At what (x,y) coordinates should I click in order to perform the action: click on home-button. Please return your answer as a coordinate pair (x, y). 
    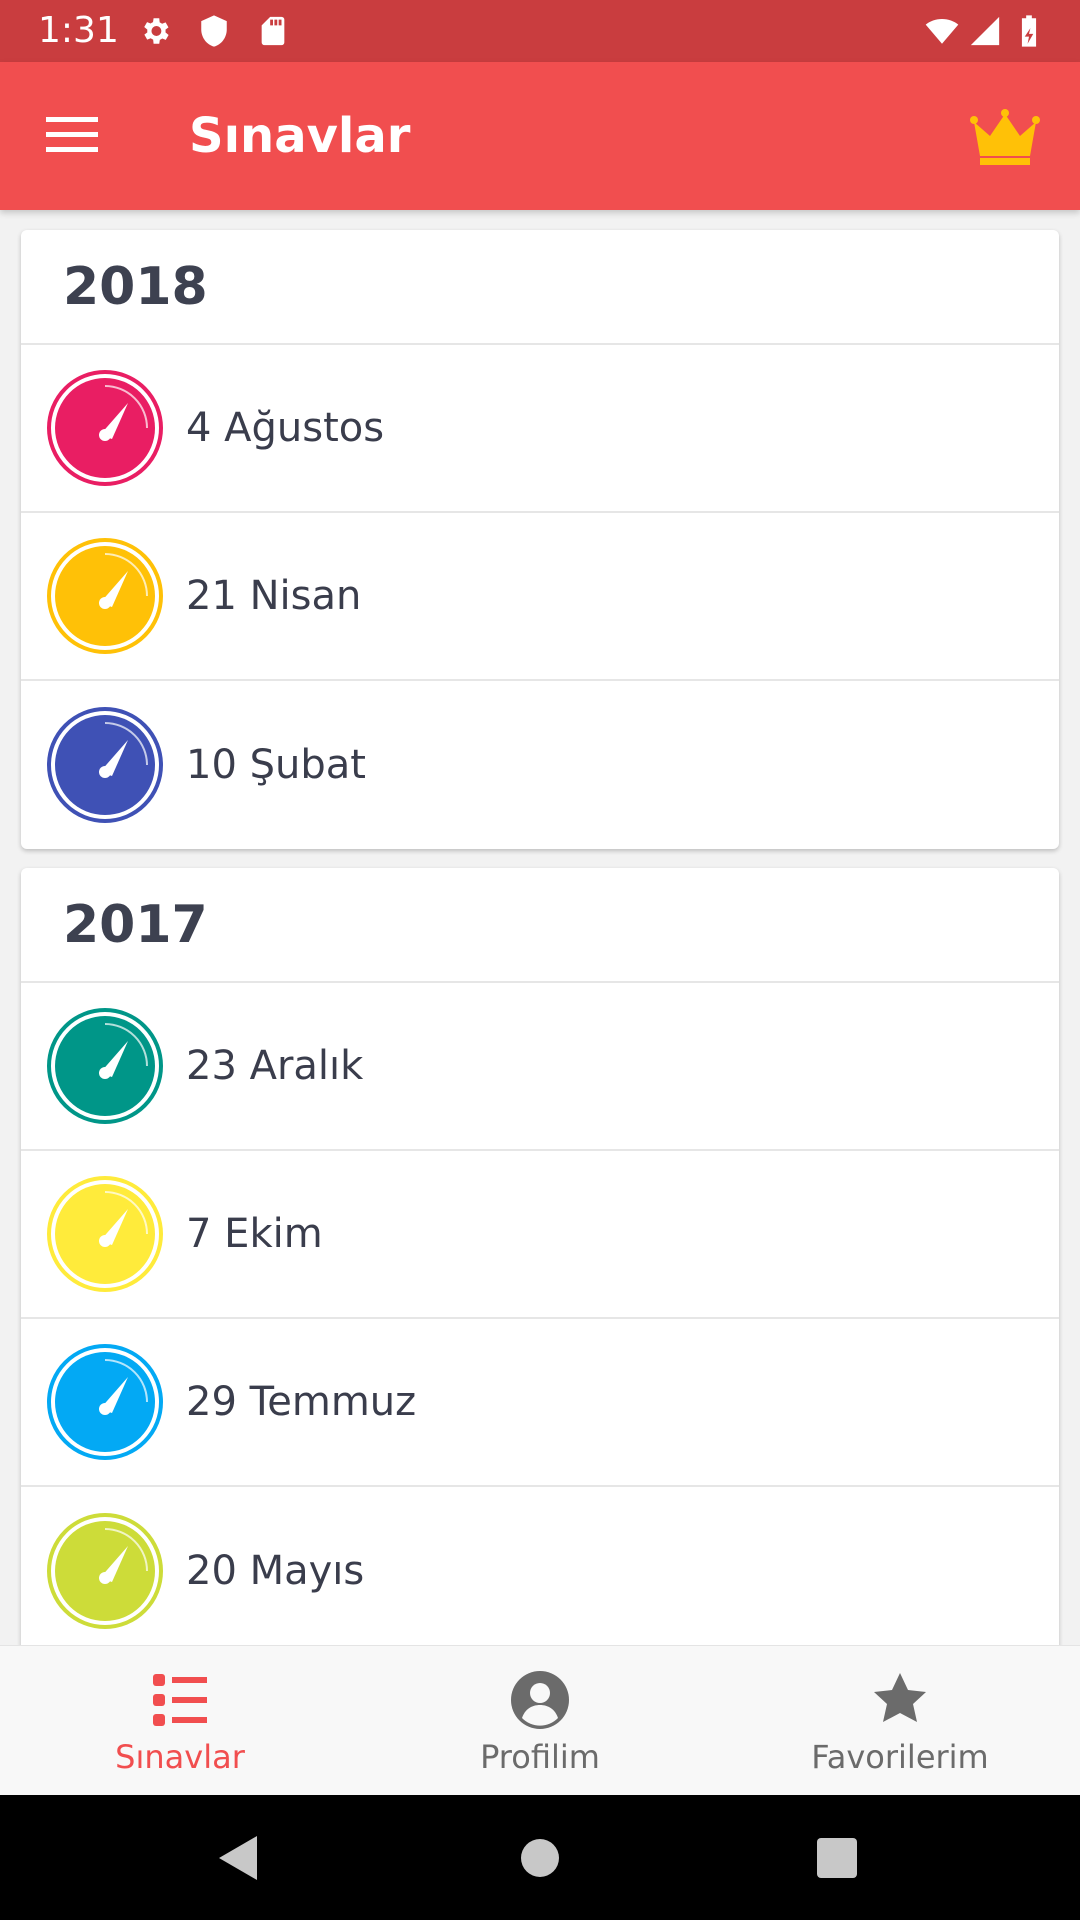
    Looking at the image, I should click on (540, 1858).